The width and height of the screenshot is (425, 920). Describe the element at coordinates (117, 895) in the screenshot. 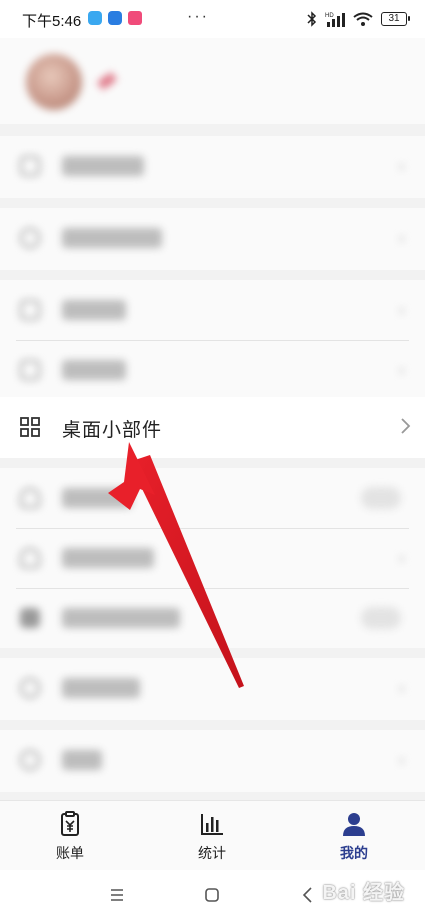

I see `menu-icon` at that location.